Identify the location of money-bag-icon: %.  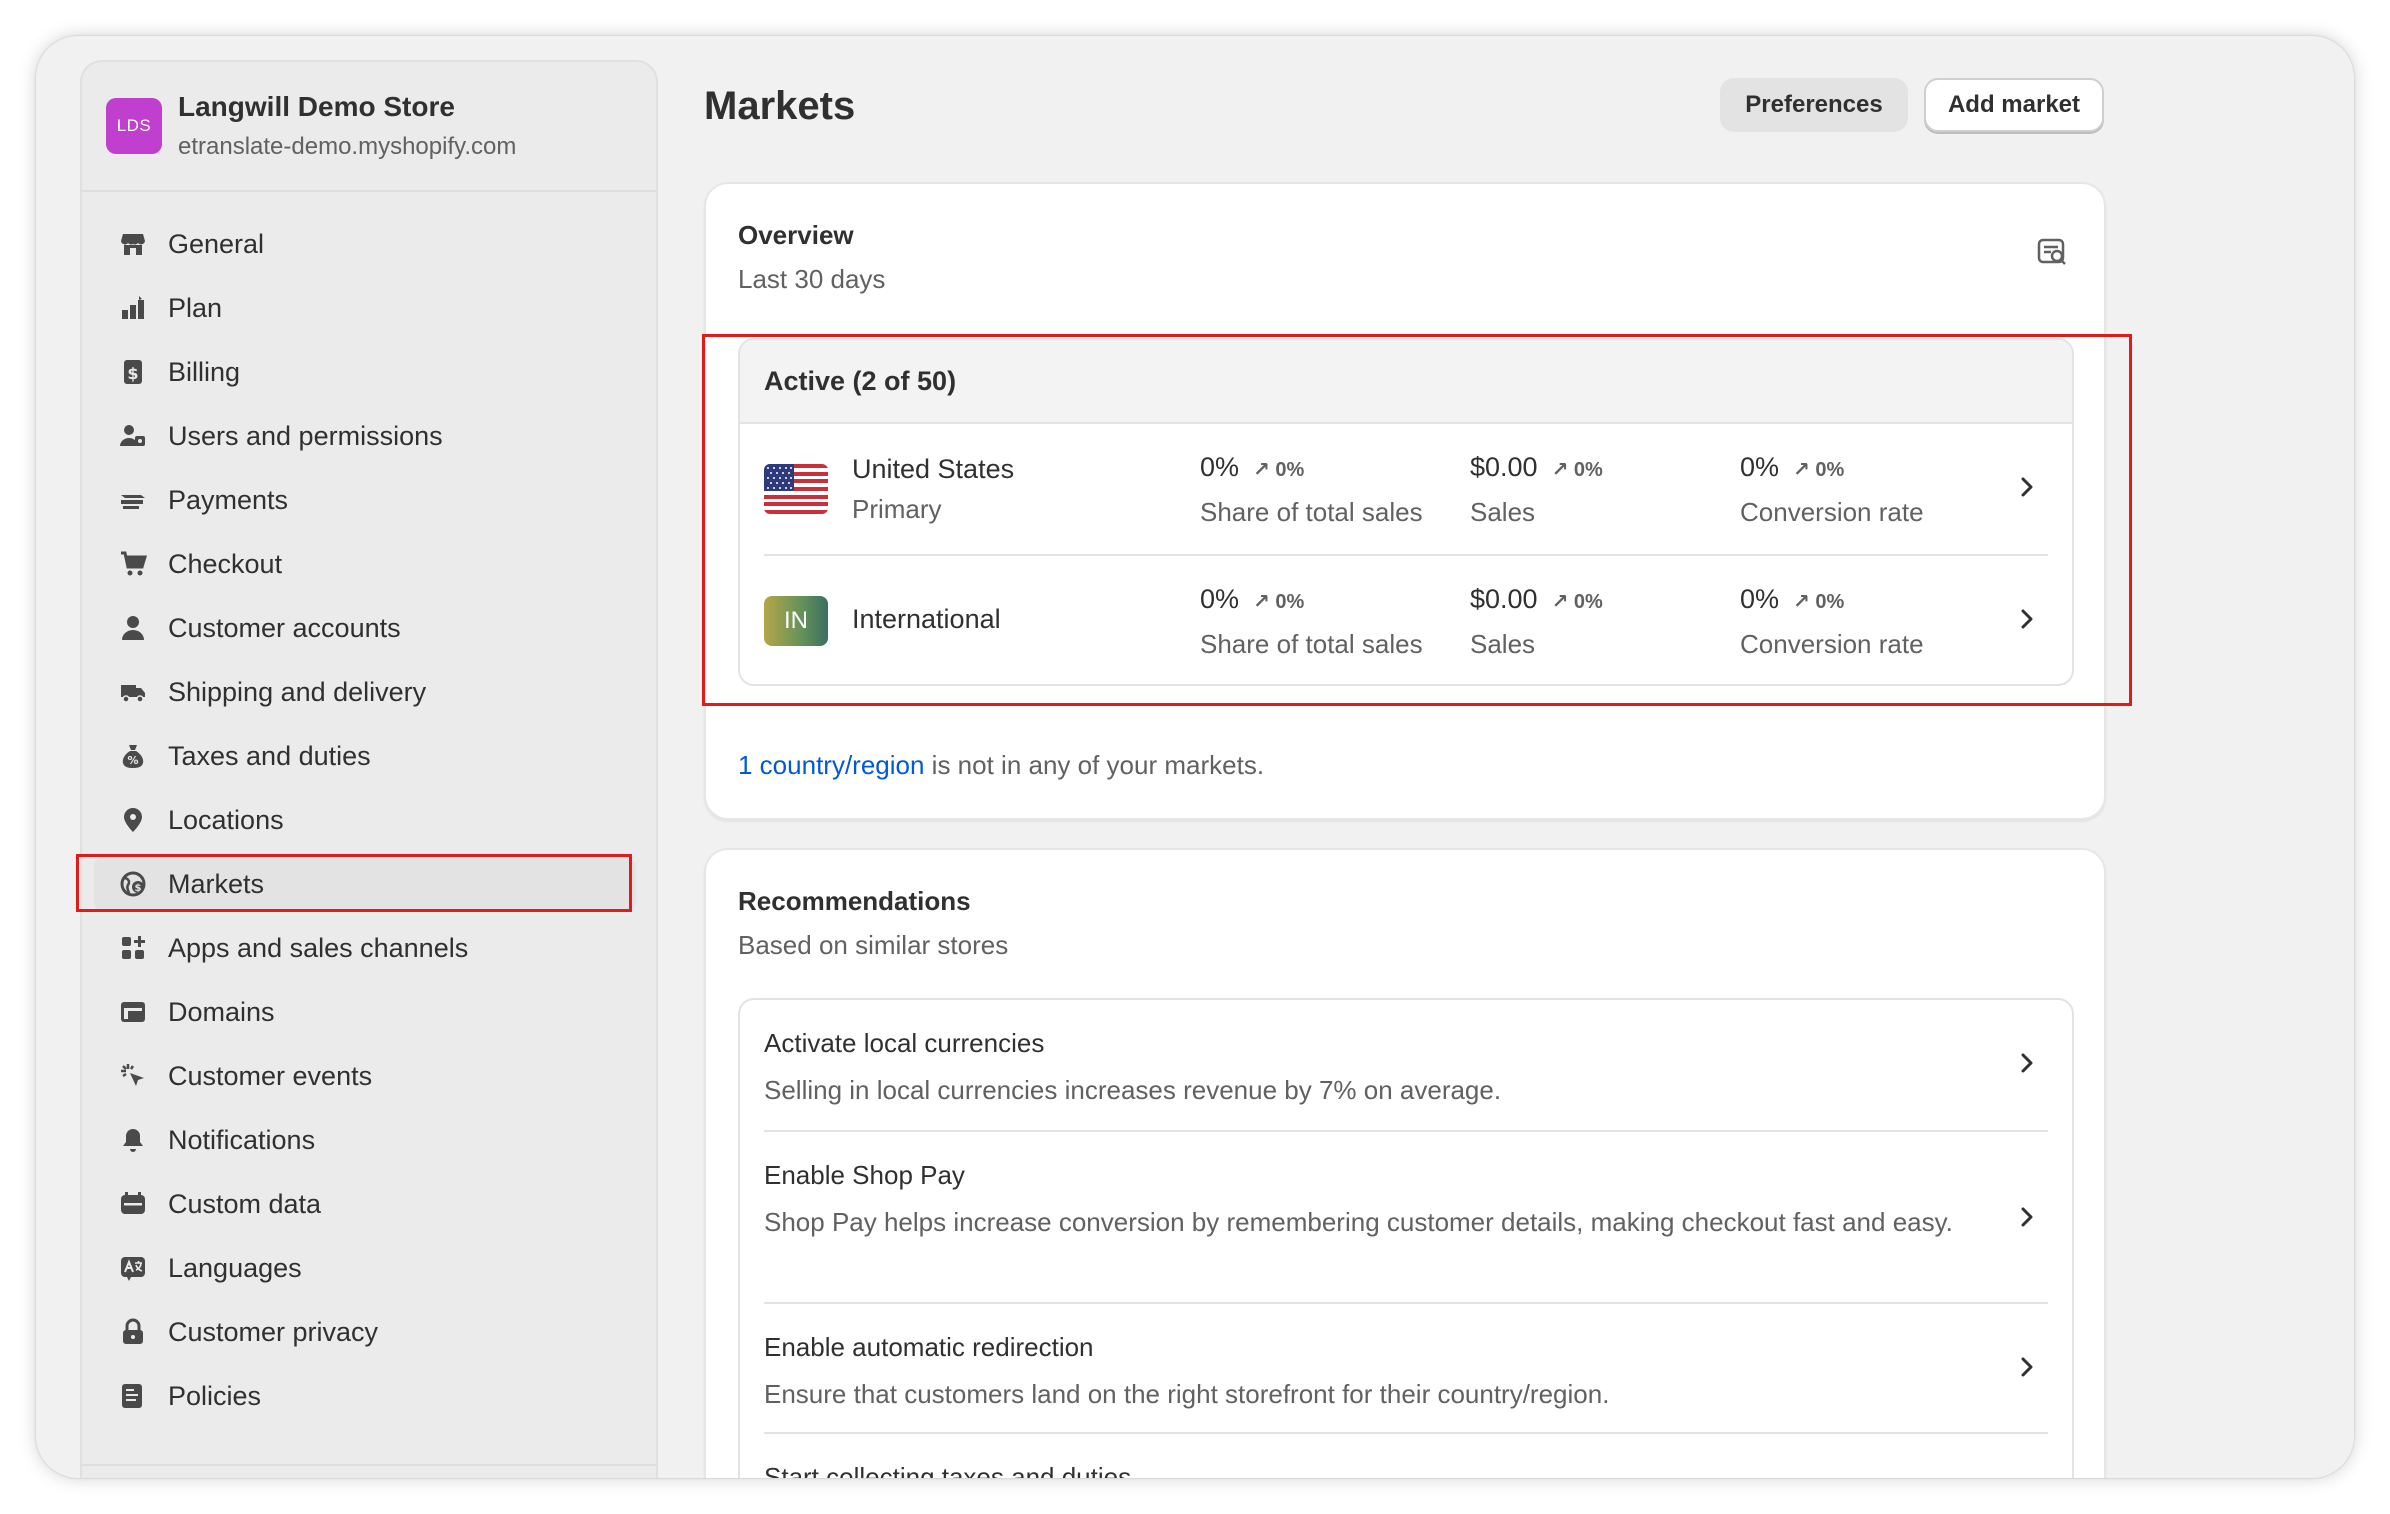
(133, 756).